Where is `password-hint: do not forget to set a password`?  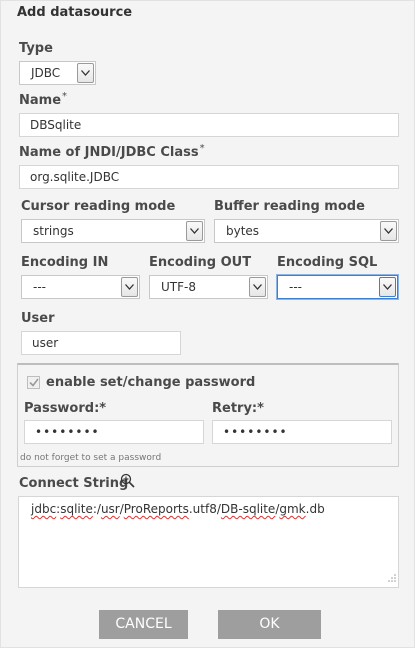
password-hint: do not forget to set a password is located at coordinates (91, 458).